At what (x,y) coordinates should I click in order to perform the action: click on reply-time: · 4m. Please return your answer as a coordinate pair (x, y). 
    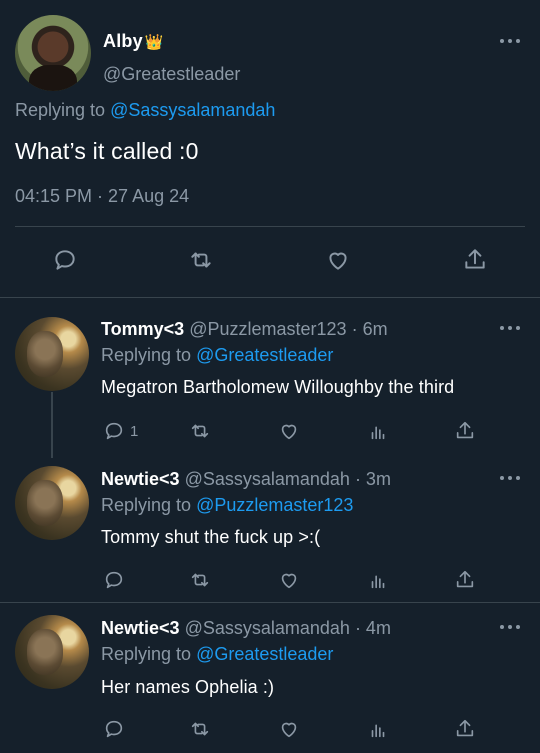
    Looking at the image, I should click on (372, 628).